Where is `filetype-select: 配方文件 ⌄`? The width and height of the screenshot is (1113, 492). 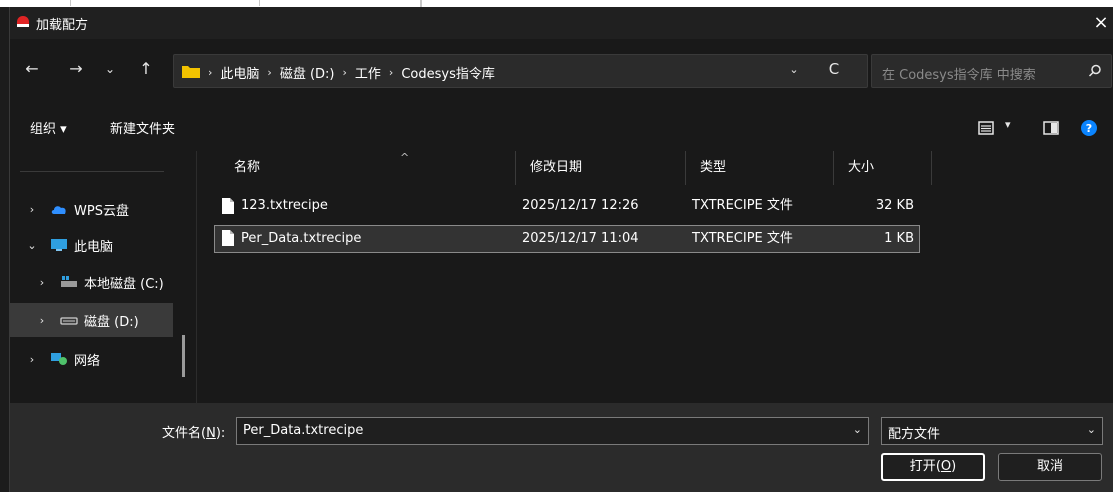
filetype-select: 配方文件 ⌄ is located at coordinates (992, 431).